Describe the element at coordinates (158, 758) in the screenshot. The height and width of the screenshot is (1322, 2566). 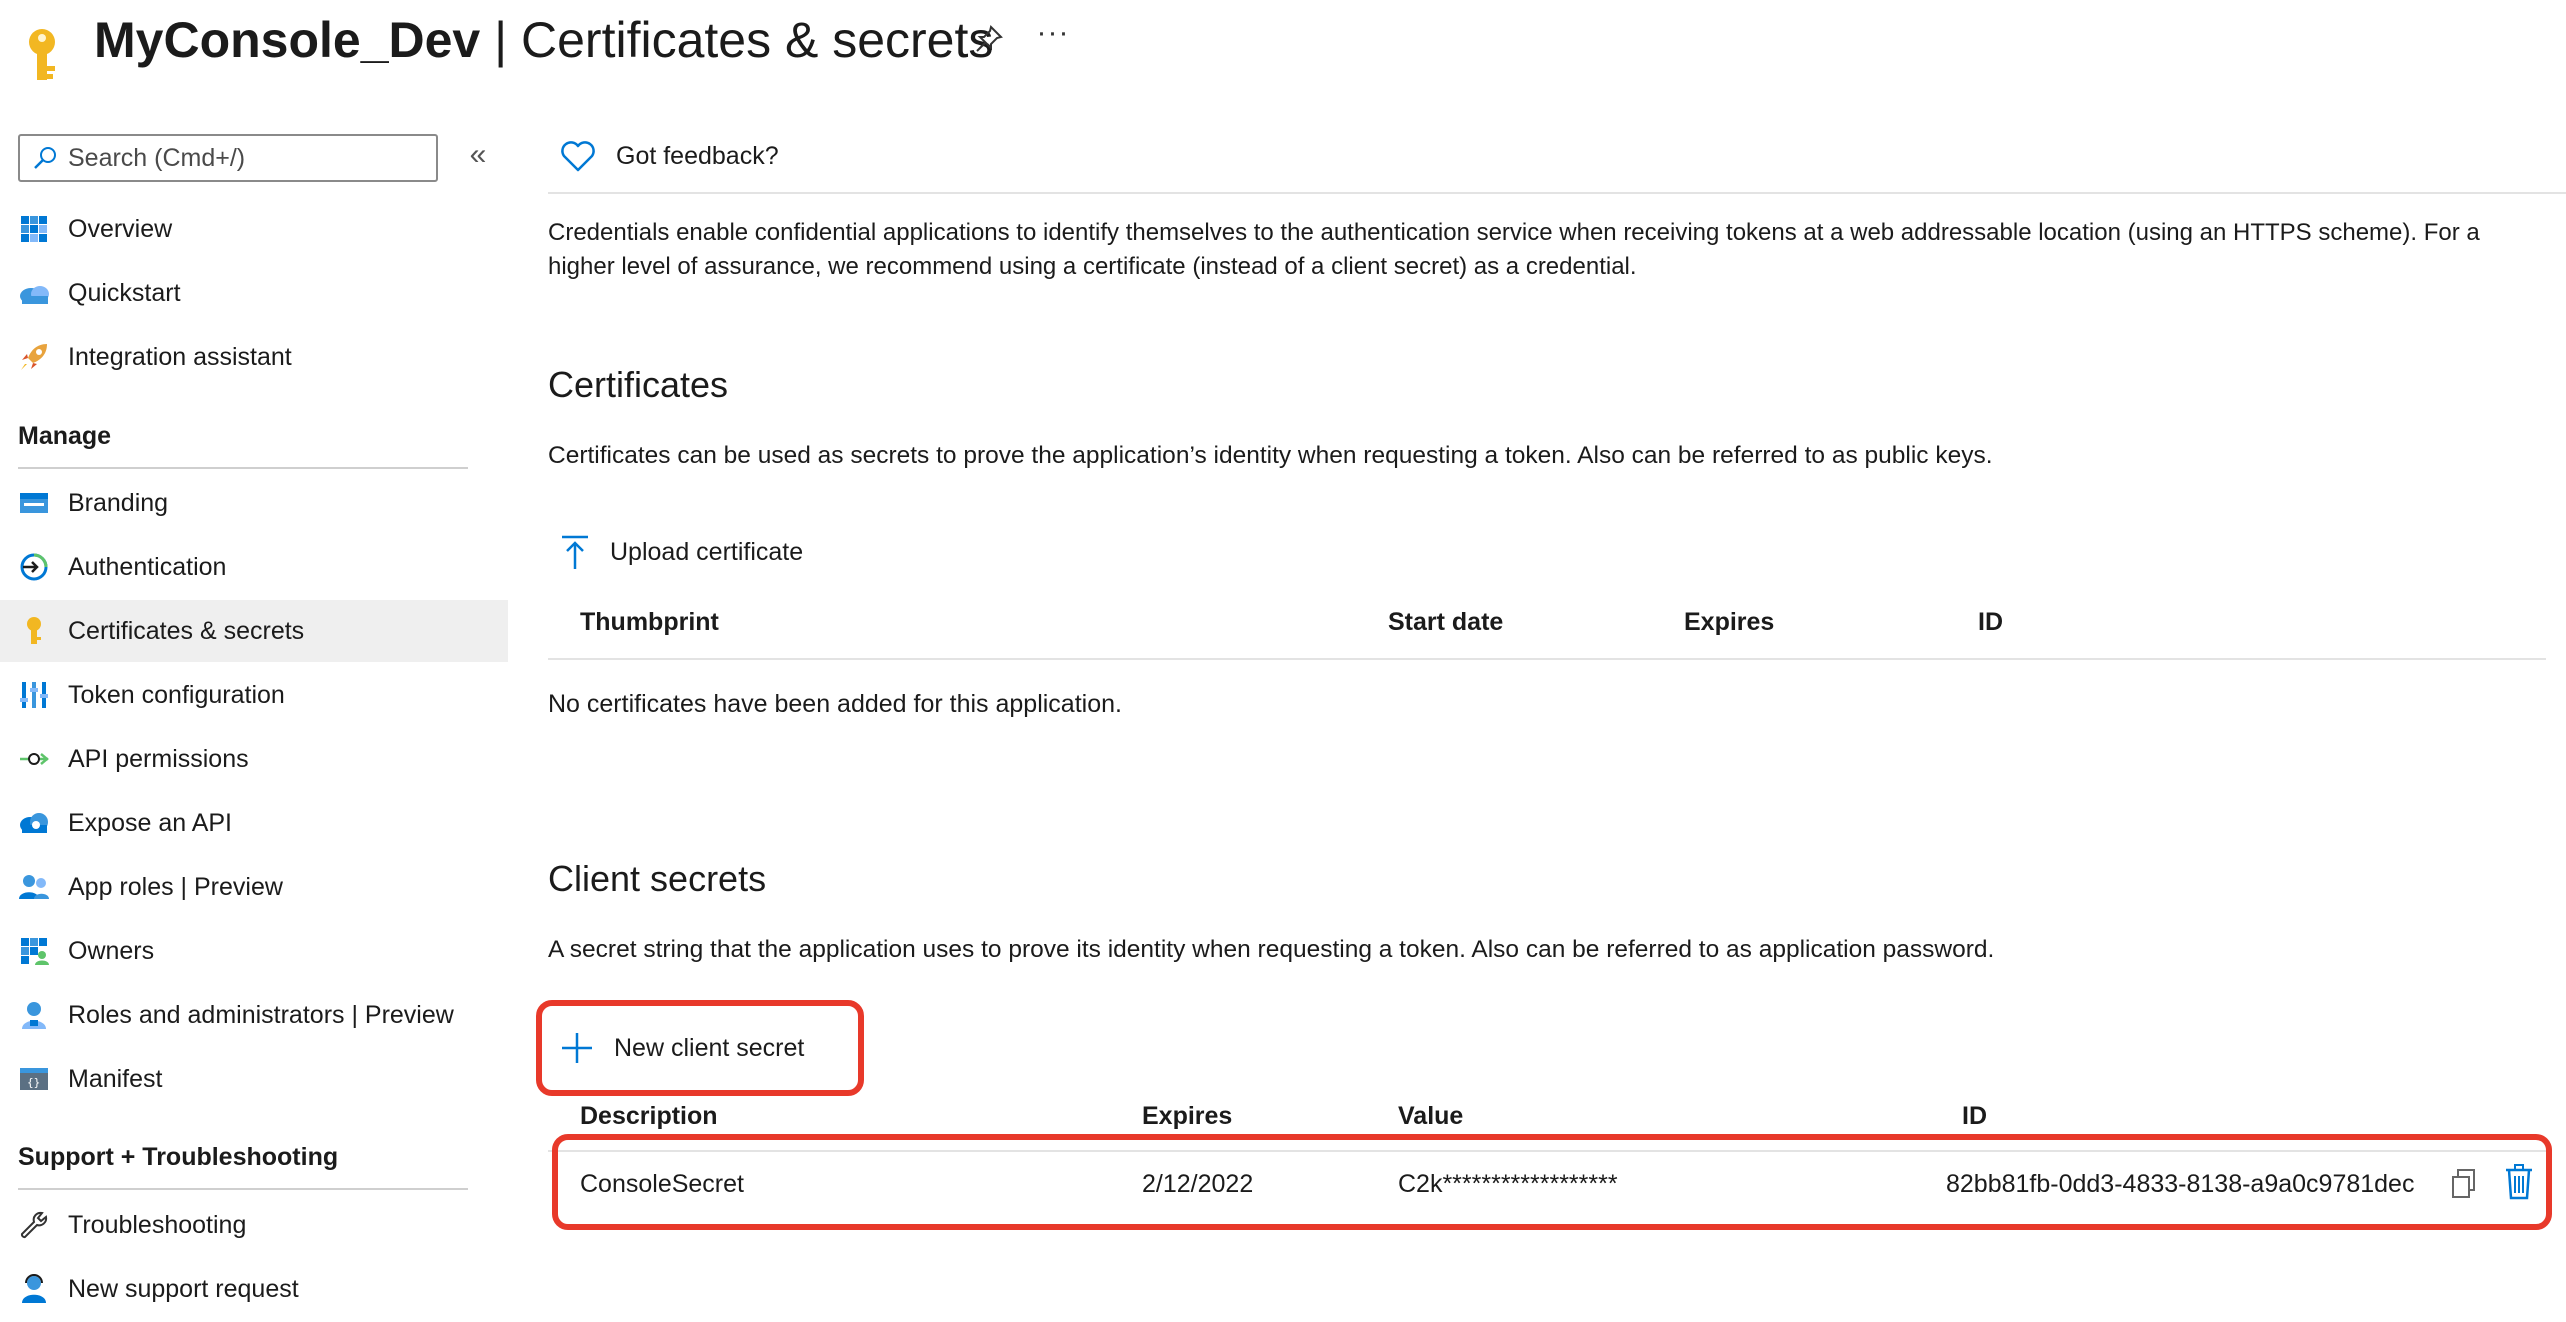
I see `sidebar-item-label: API permissions` at that location.